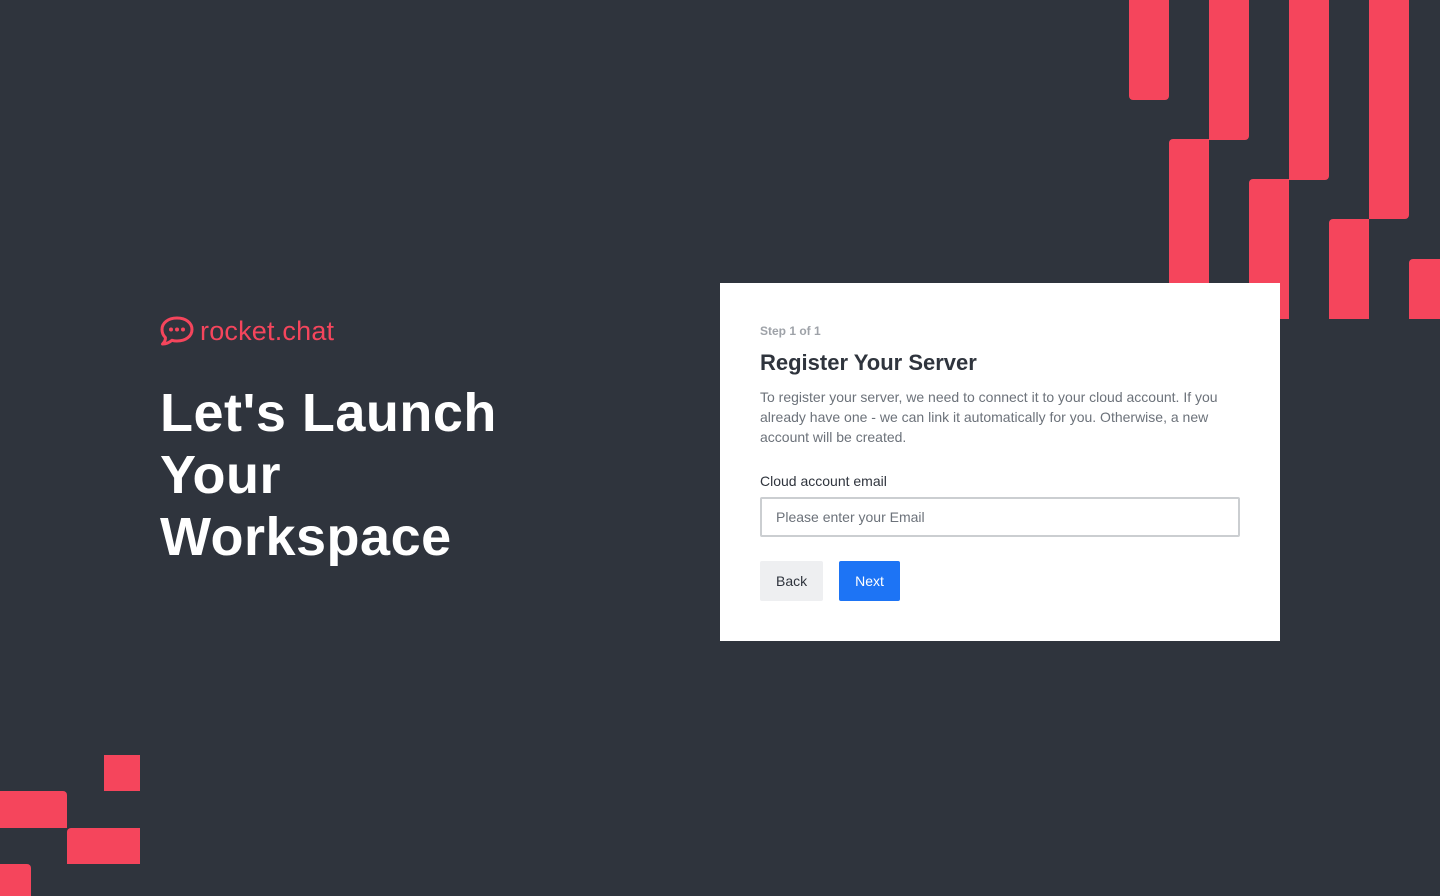  I want to click on back-button: Back, so click(792, 581).